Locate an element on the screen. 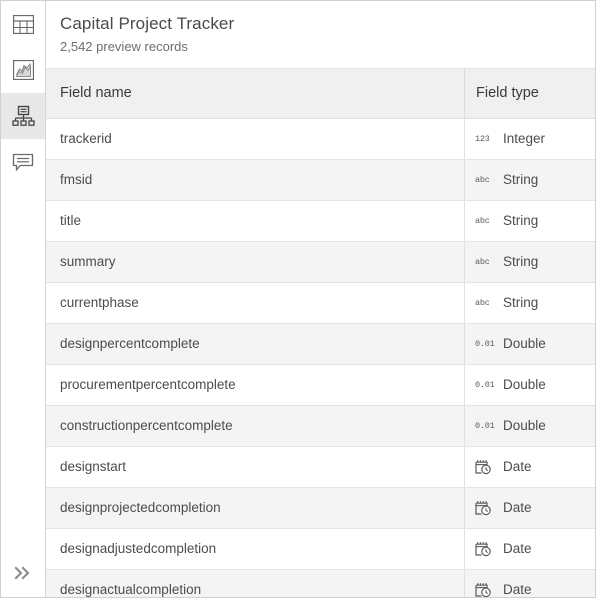 Image resolution: width=596 pixels, height=598 pixels. field-name-cell: constructionpercentcomplete is located at coordinates (255, 425).